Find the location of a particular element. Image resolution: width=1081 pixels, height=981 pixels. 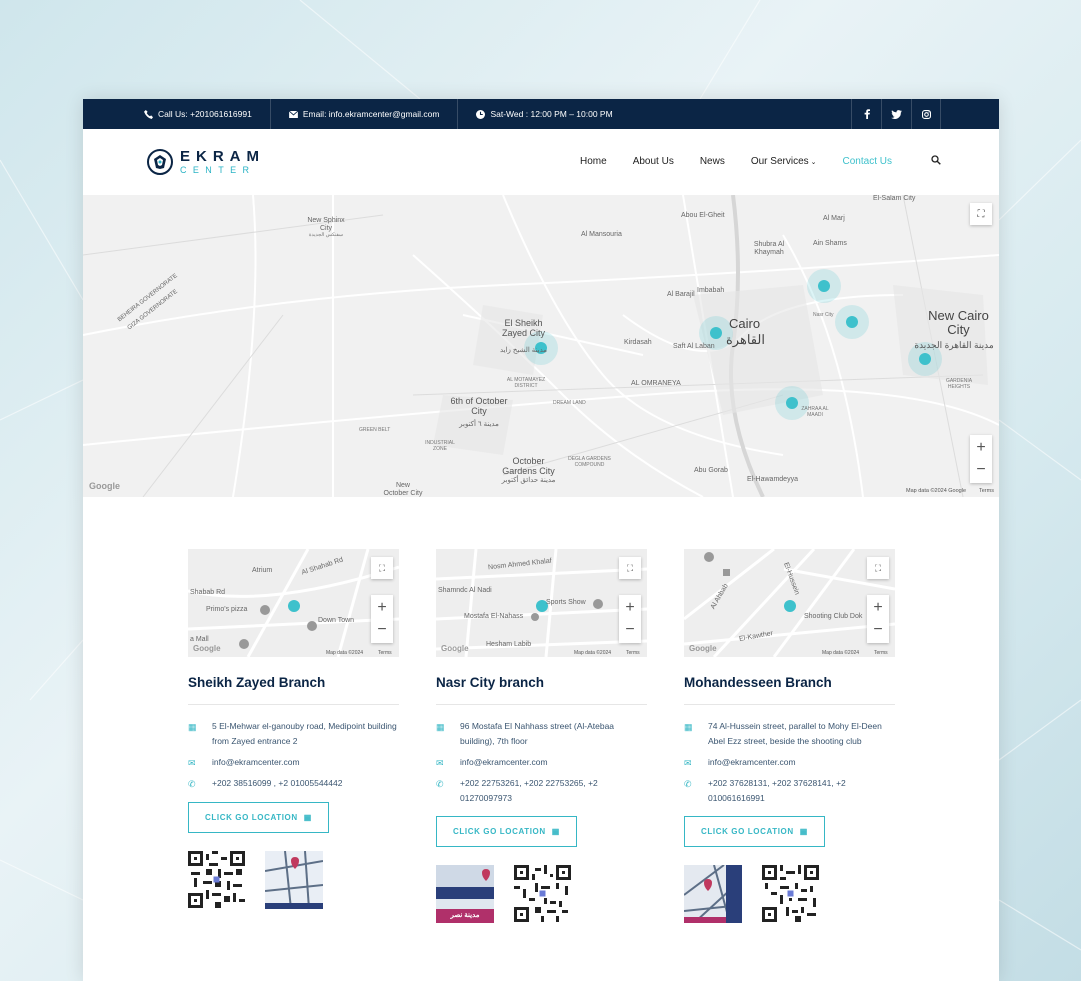

nav-services-label: Our Services is located at coordinates (779, 161).